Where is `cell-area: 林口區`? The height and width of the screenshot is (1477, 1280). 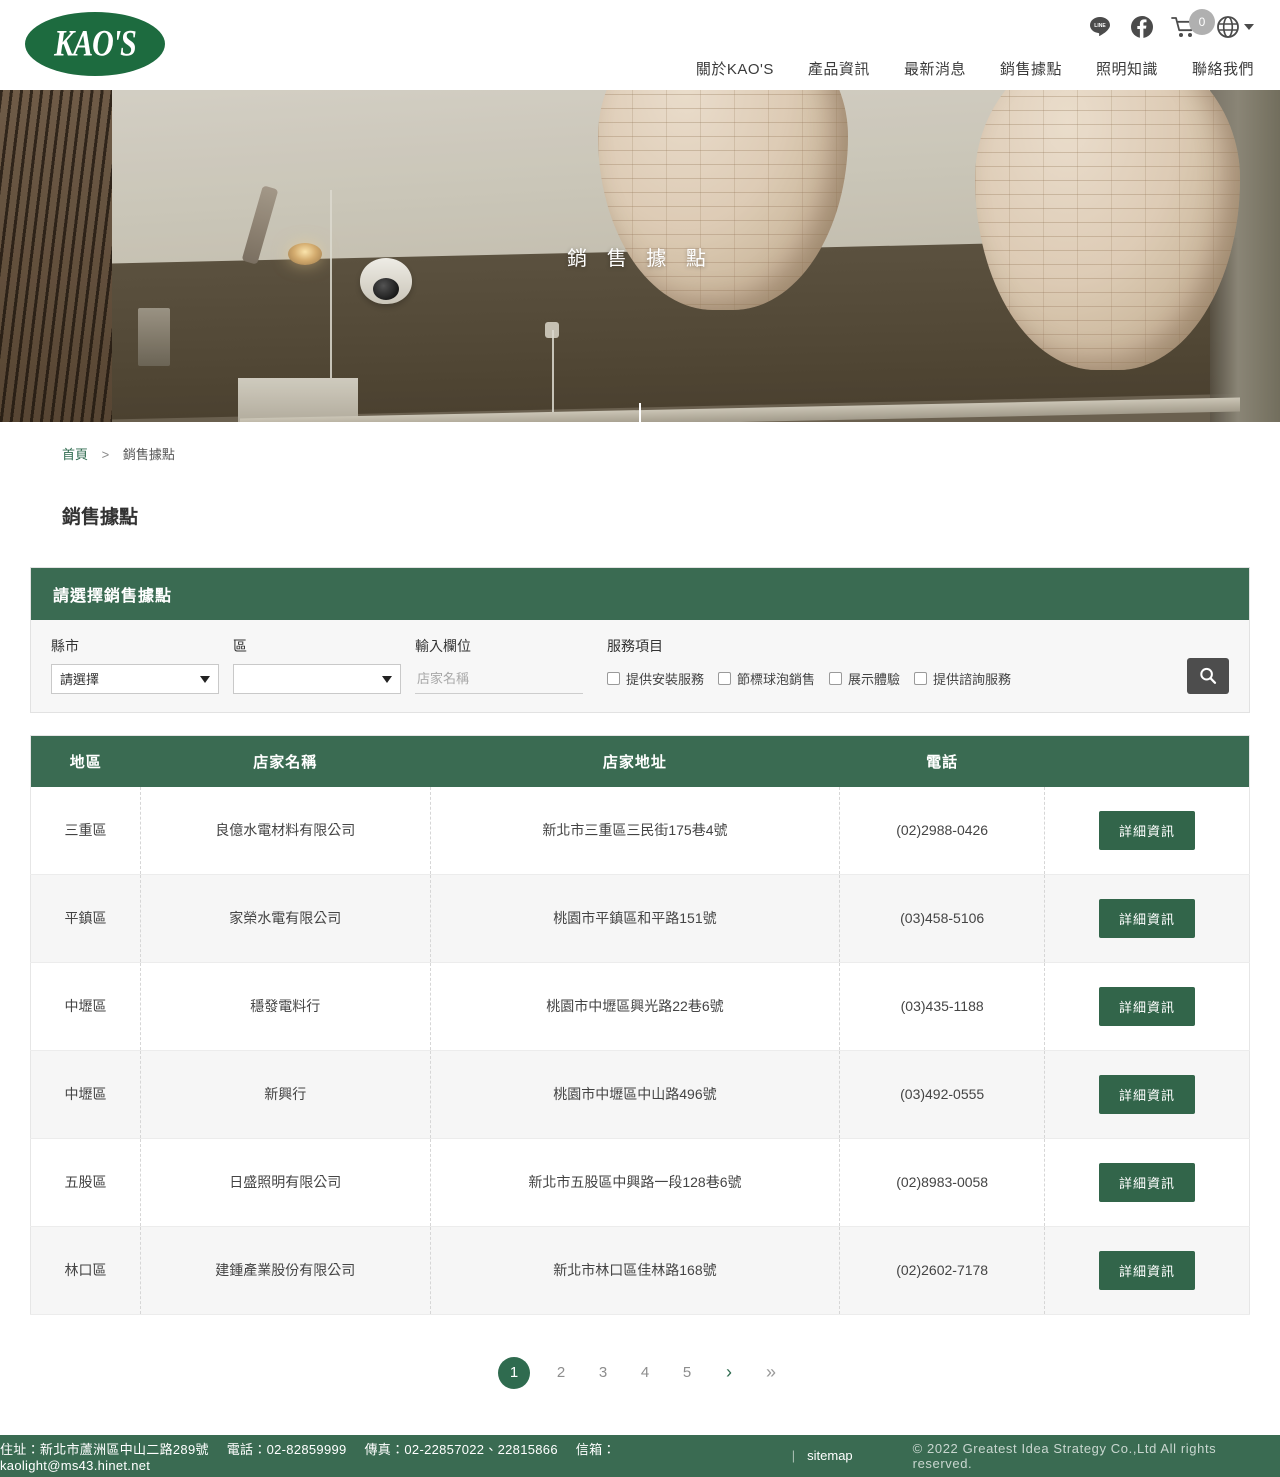 cell-area: 林口區 is located at coordinates (85, 1270).